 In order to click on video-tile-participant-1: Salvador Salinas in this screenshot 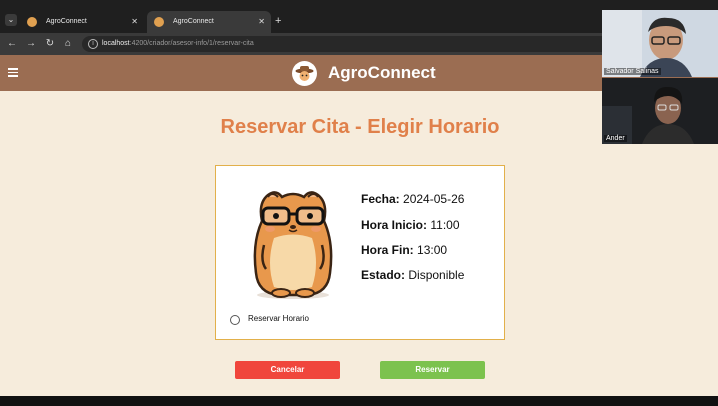, I will do `click(660, 43)`.